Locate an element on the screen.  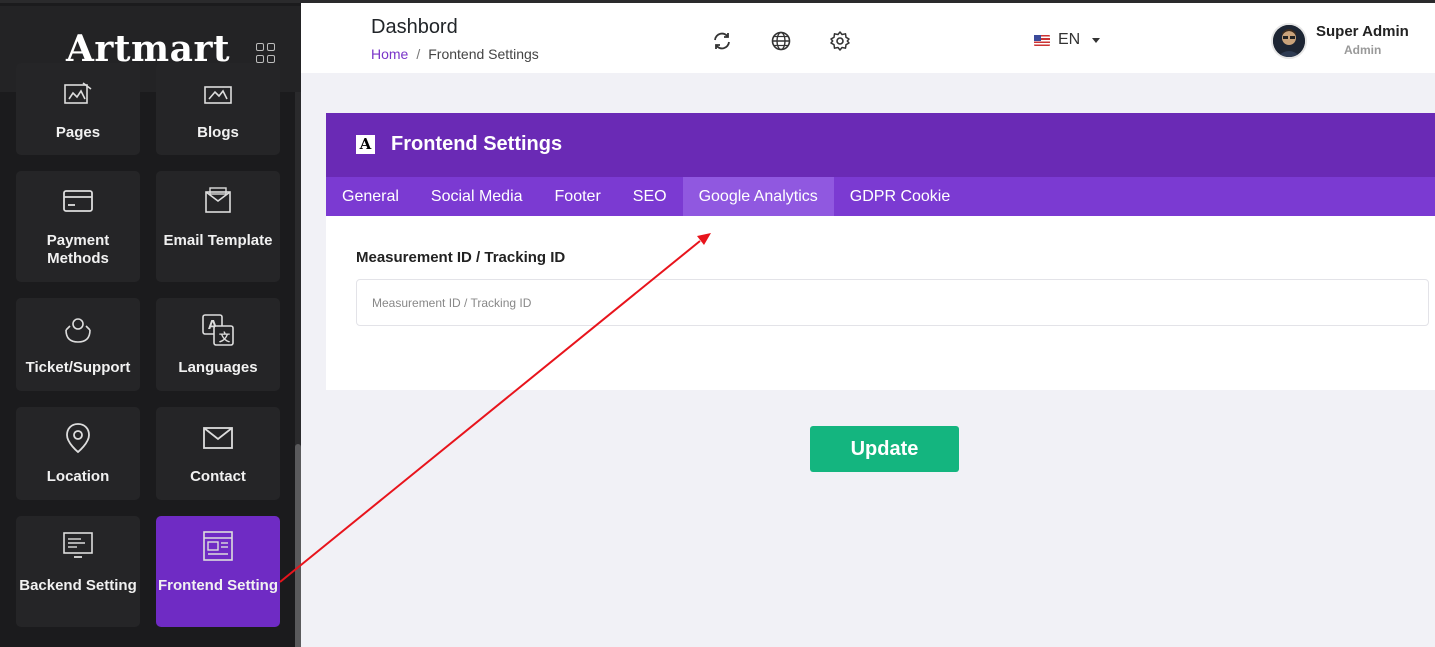
globe-icon is located at coordinates (781, 41).